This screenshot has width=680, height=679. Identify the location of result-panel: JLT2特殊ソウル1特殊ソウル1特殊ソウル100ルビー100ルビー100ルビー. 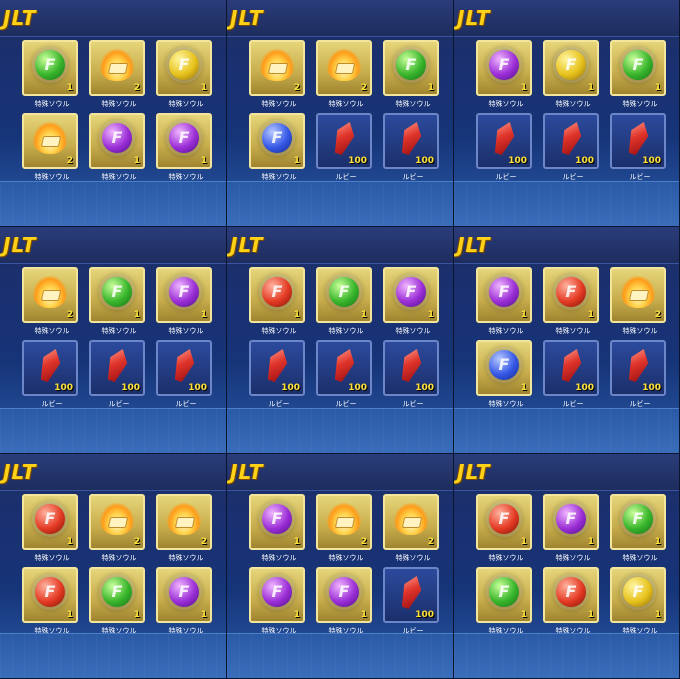
(113, 340).